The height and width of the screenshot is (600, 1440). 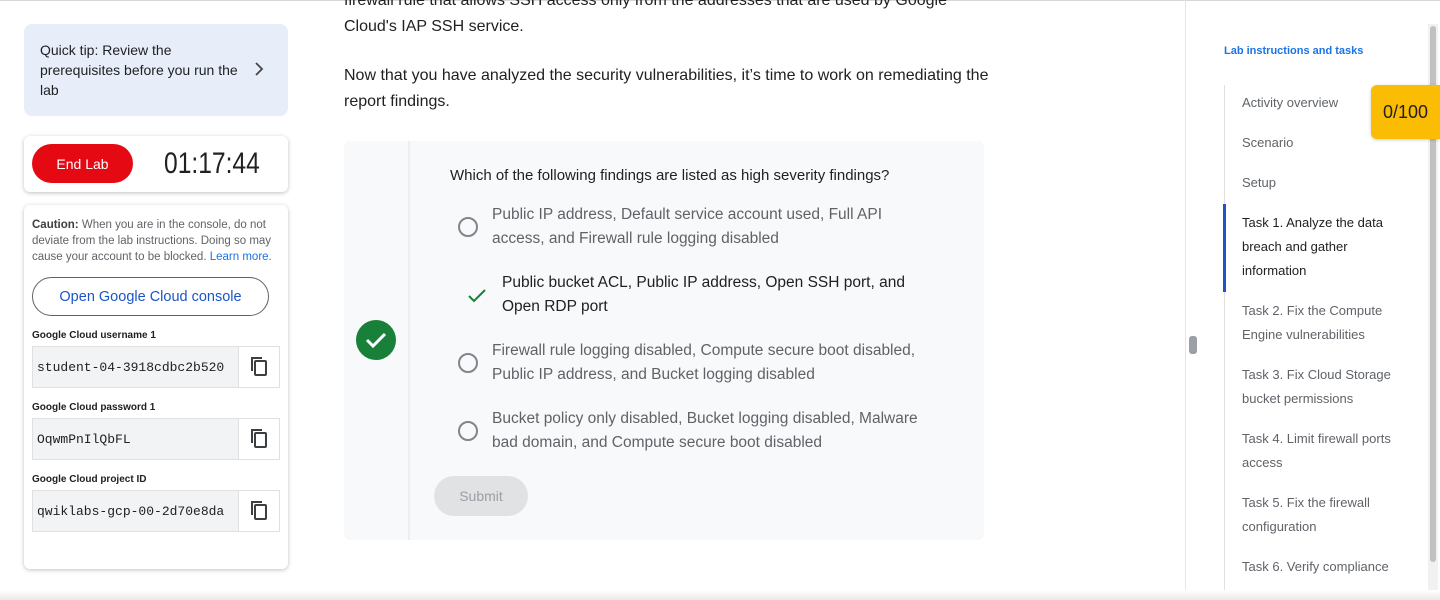 What do you see at coordinates (136, 511) in the screenshot?
I see `project-id-field` at bounding box center [136, 511].